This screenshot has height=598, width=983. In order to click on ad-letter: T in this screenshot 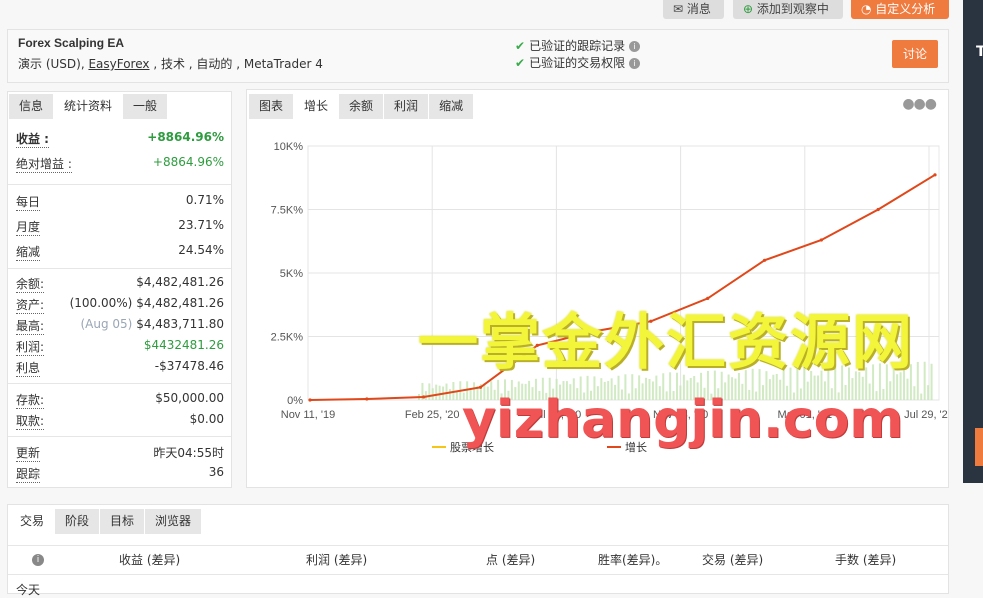, I will do `click(979, 52)`.